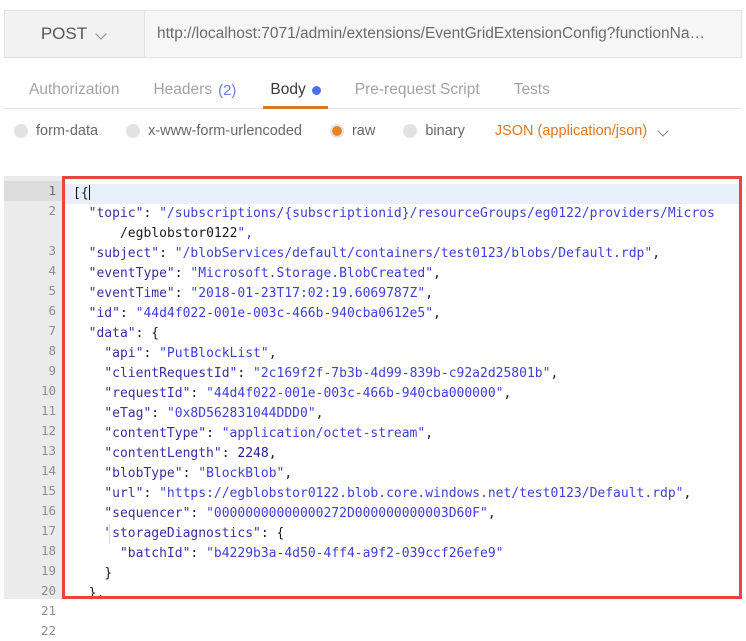 The height and width of the screenshot is (641, 746). Describe the element at coordinates (89, 192) in the screenshot. I see `text-cursor` at that location.